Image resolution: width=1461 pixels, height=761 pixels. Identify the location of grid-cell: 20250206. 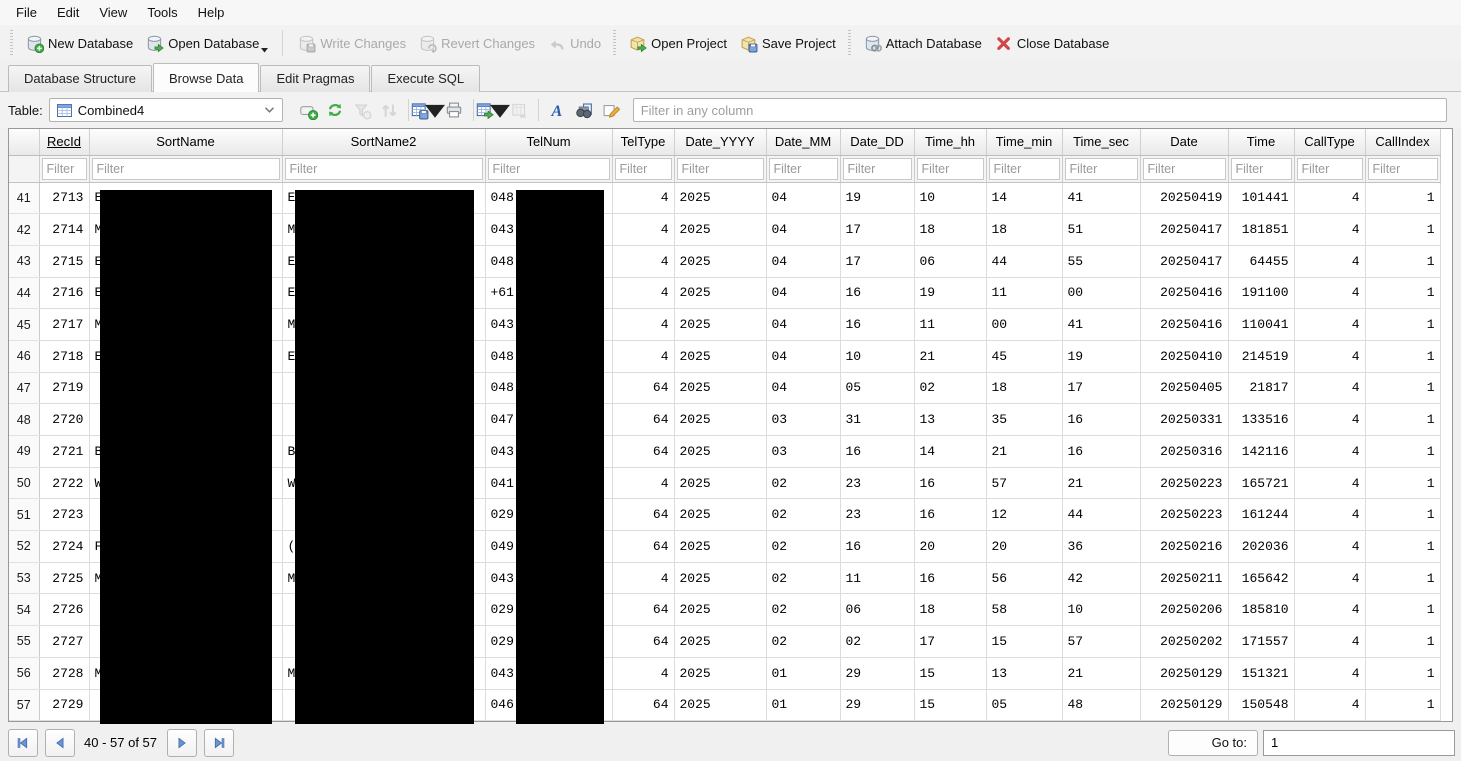
(1184, 610).